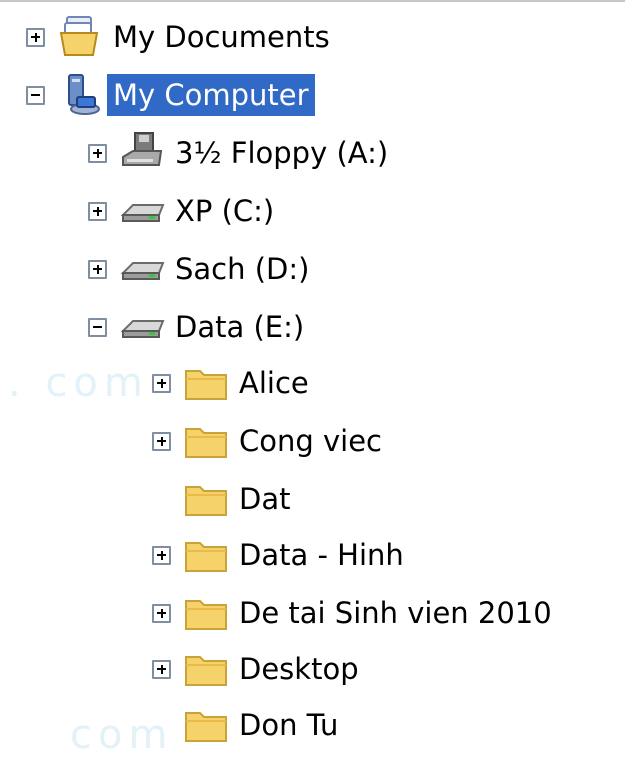 The height and width of the screenshot is (758, 625). I want to click on tree-item-drive-d: Sach (D:), so click(201, 269).